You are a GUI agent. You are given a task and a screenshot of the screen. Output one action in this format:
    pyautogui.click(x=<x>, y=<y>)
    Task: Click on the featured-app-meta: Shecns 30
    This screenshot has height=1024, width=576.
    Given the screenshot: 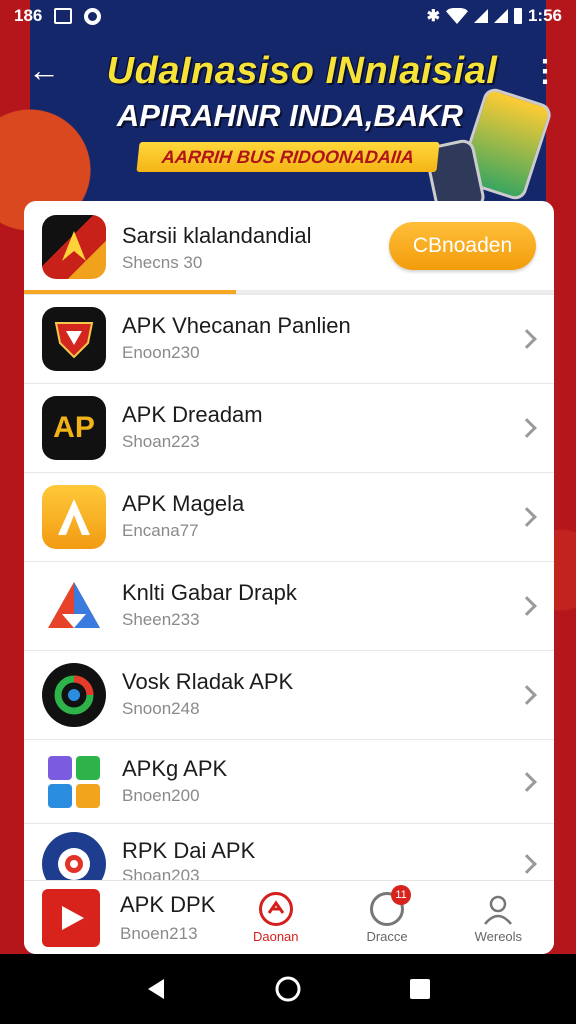 What is the action you would take?
    pyautogui.click(x=162, y=262)
    